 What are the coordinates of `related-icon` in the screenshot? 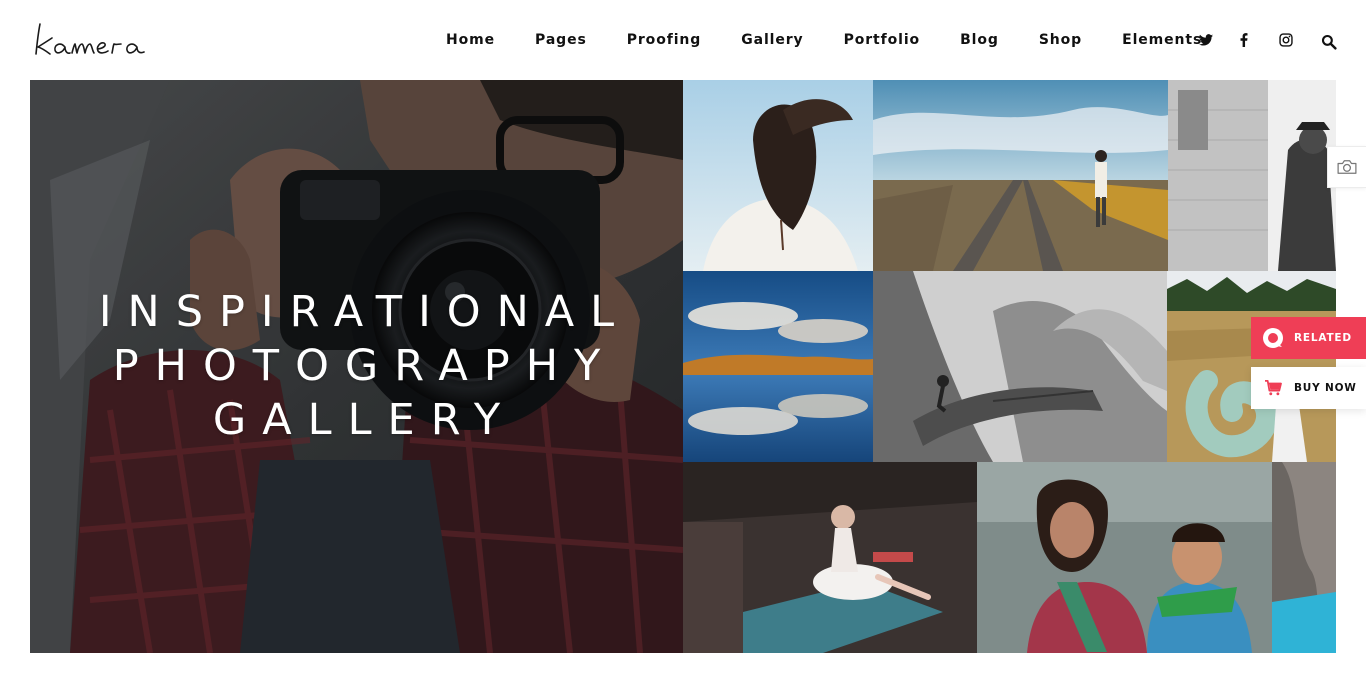 It's located at (1272, 338).